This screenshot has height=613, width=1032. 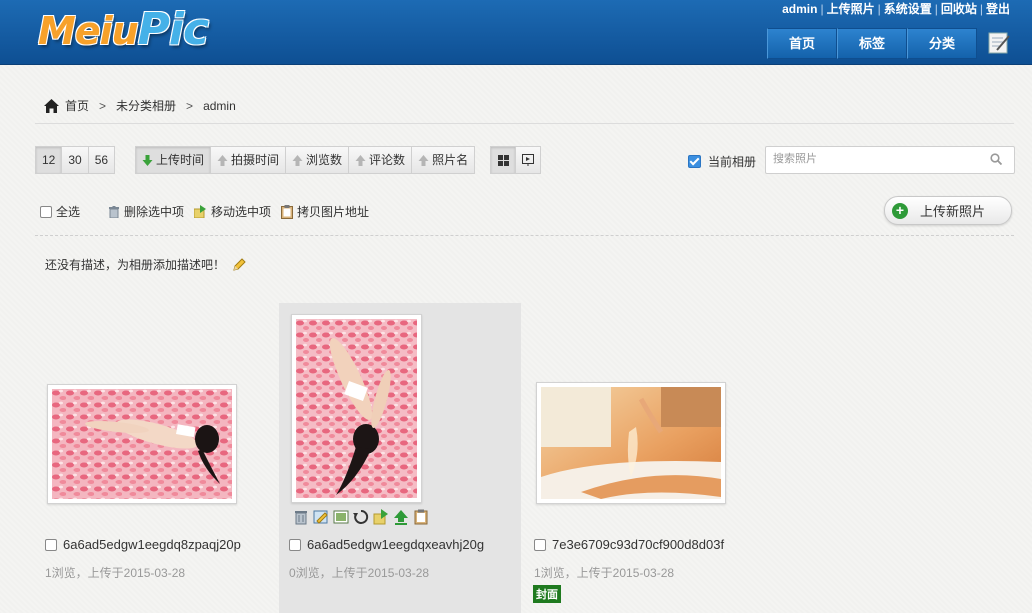 I want to click on nav-tags: 标签, so click(x=872, y=43).